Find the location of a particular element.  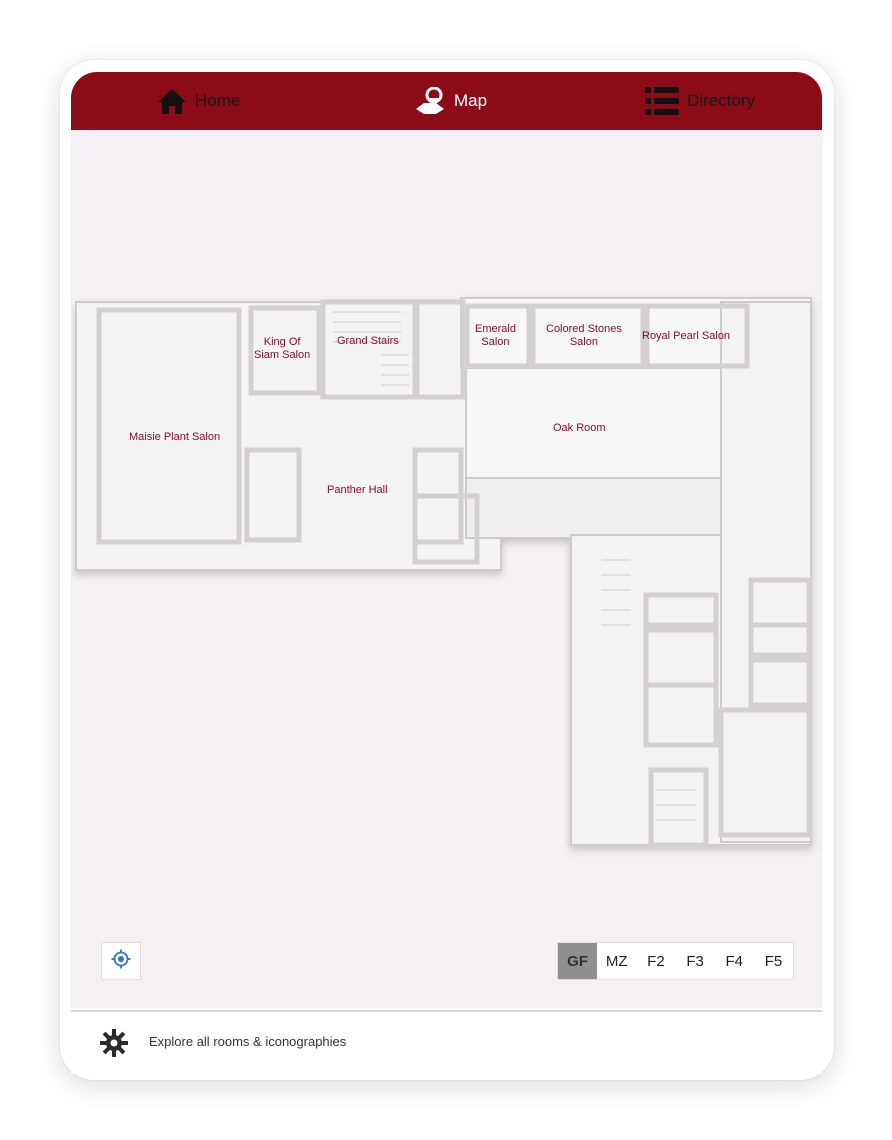

nav-directory: Directory is located at coordinates (700, 101).